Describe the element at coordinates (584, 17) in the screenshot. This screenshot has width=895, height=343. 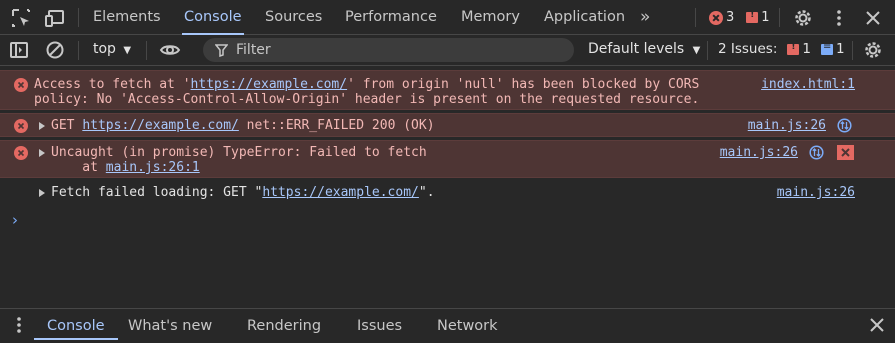
I see `tab-application: Application` at that location.